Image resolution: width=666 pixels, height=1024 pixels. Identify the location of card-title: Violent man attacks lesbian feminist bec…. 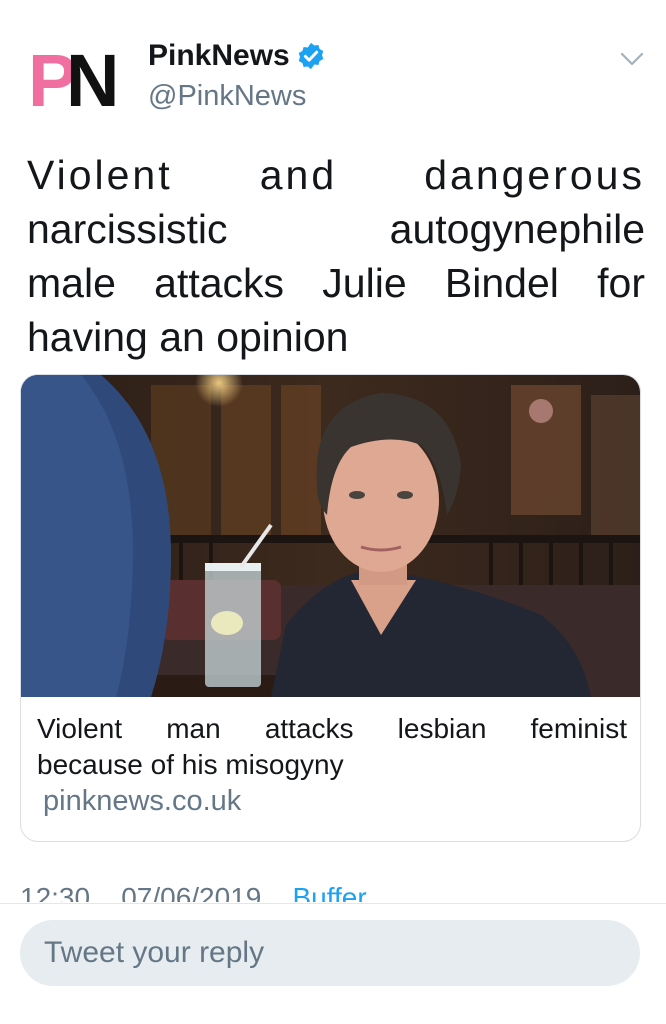
(332, 747).